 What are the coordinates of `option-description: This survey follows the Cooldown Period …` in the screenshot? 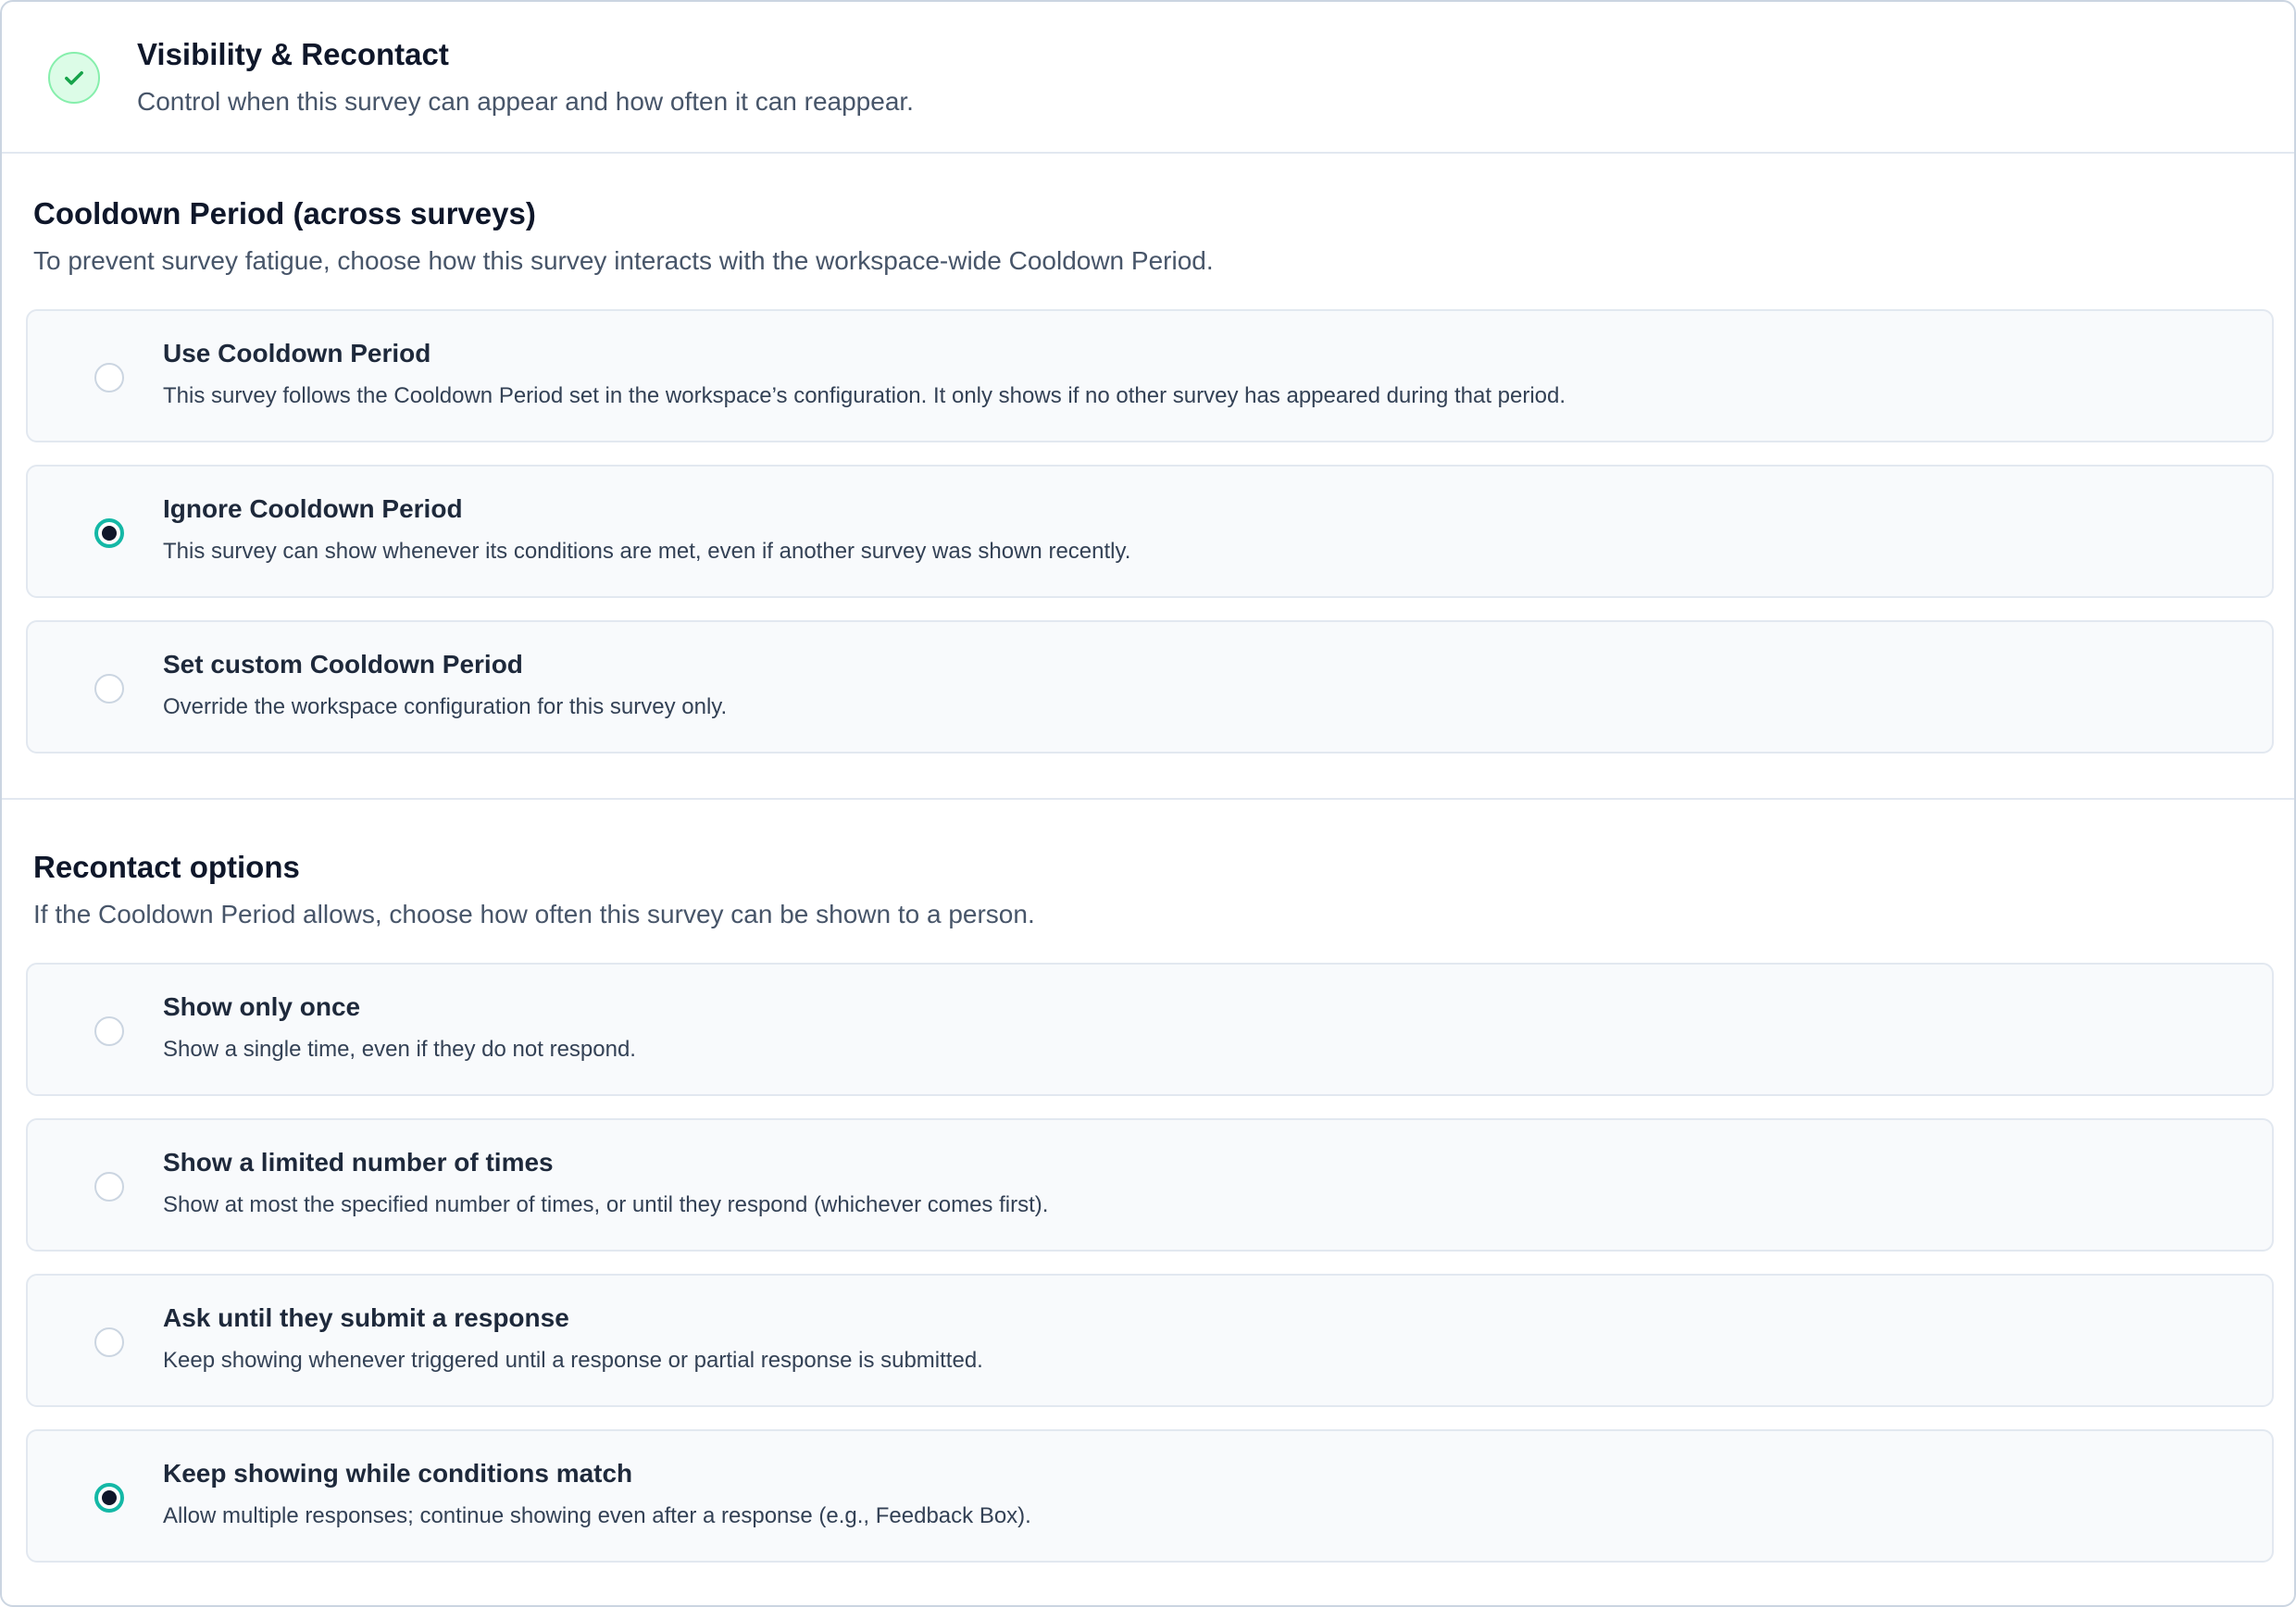 It's located at (864, 395).